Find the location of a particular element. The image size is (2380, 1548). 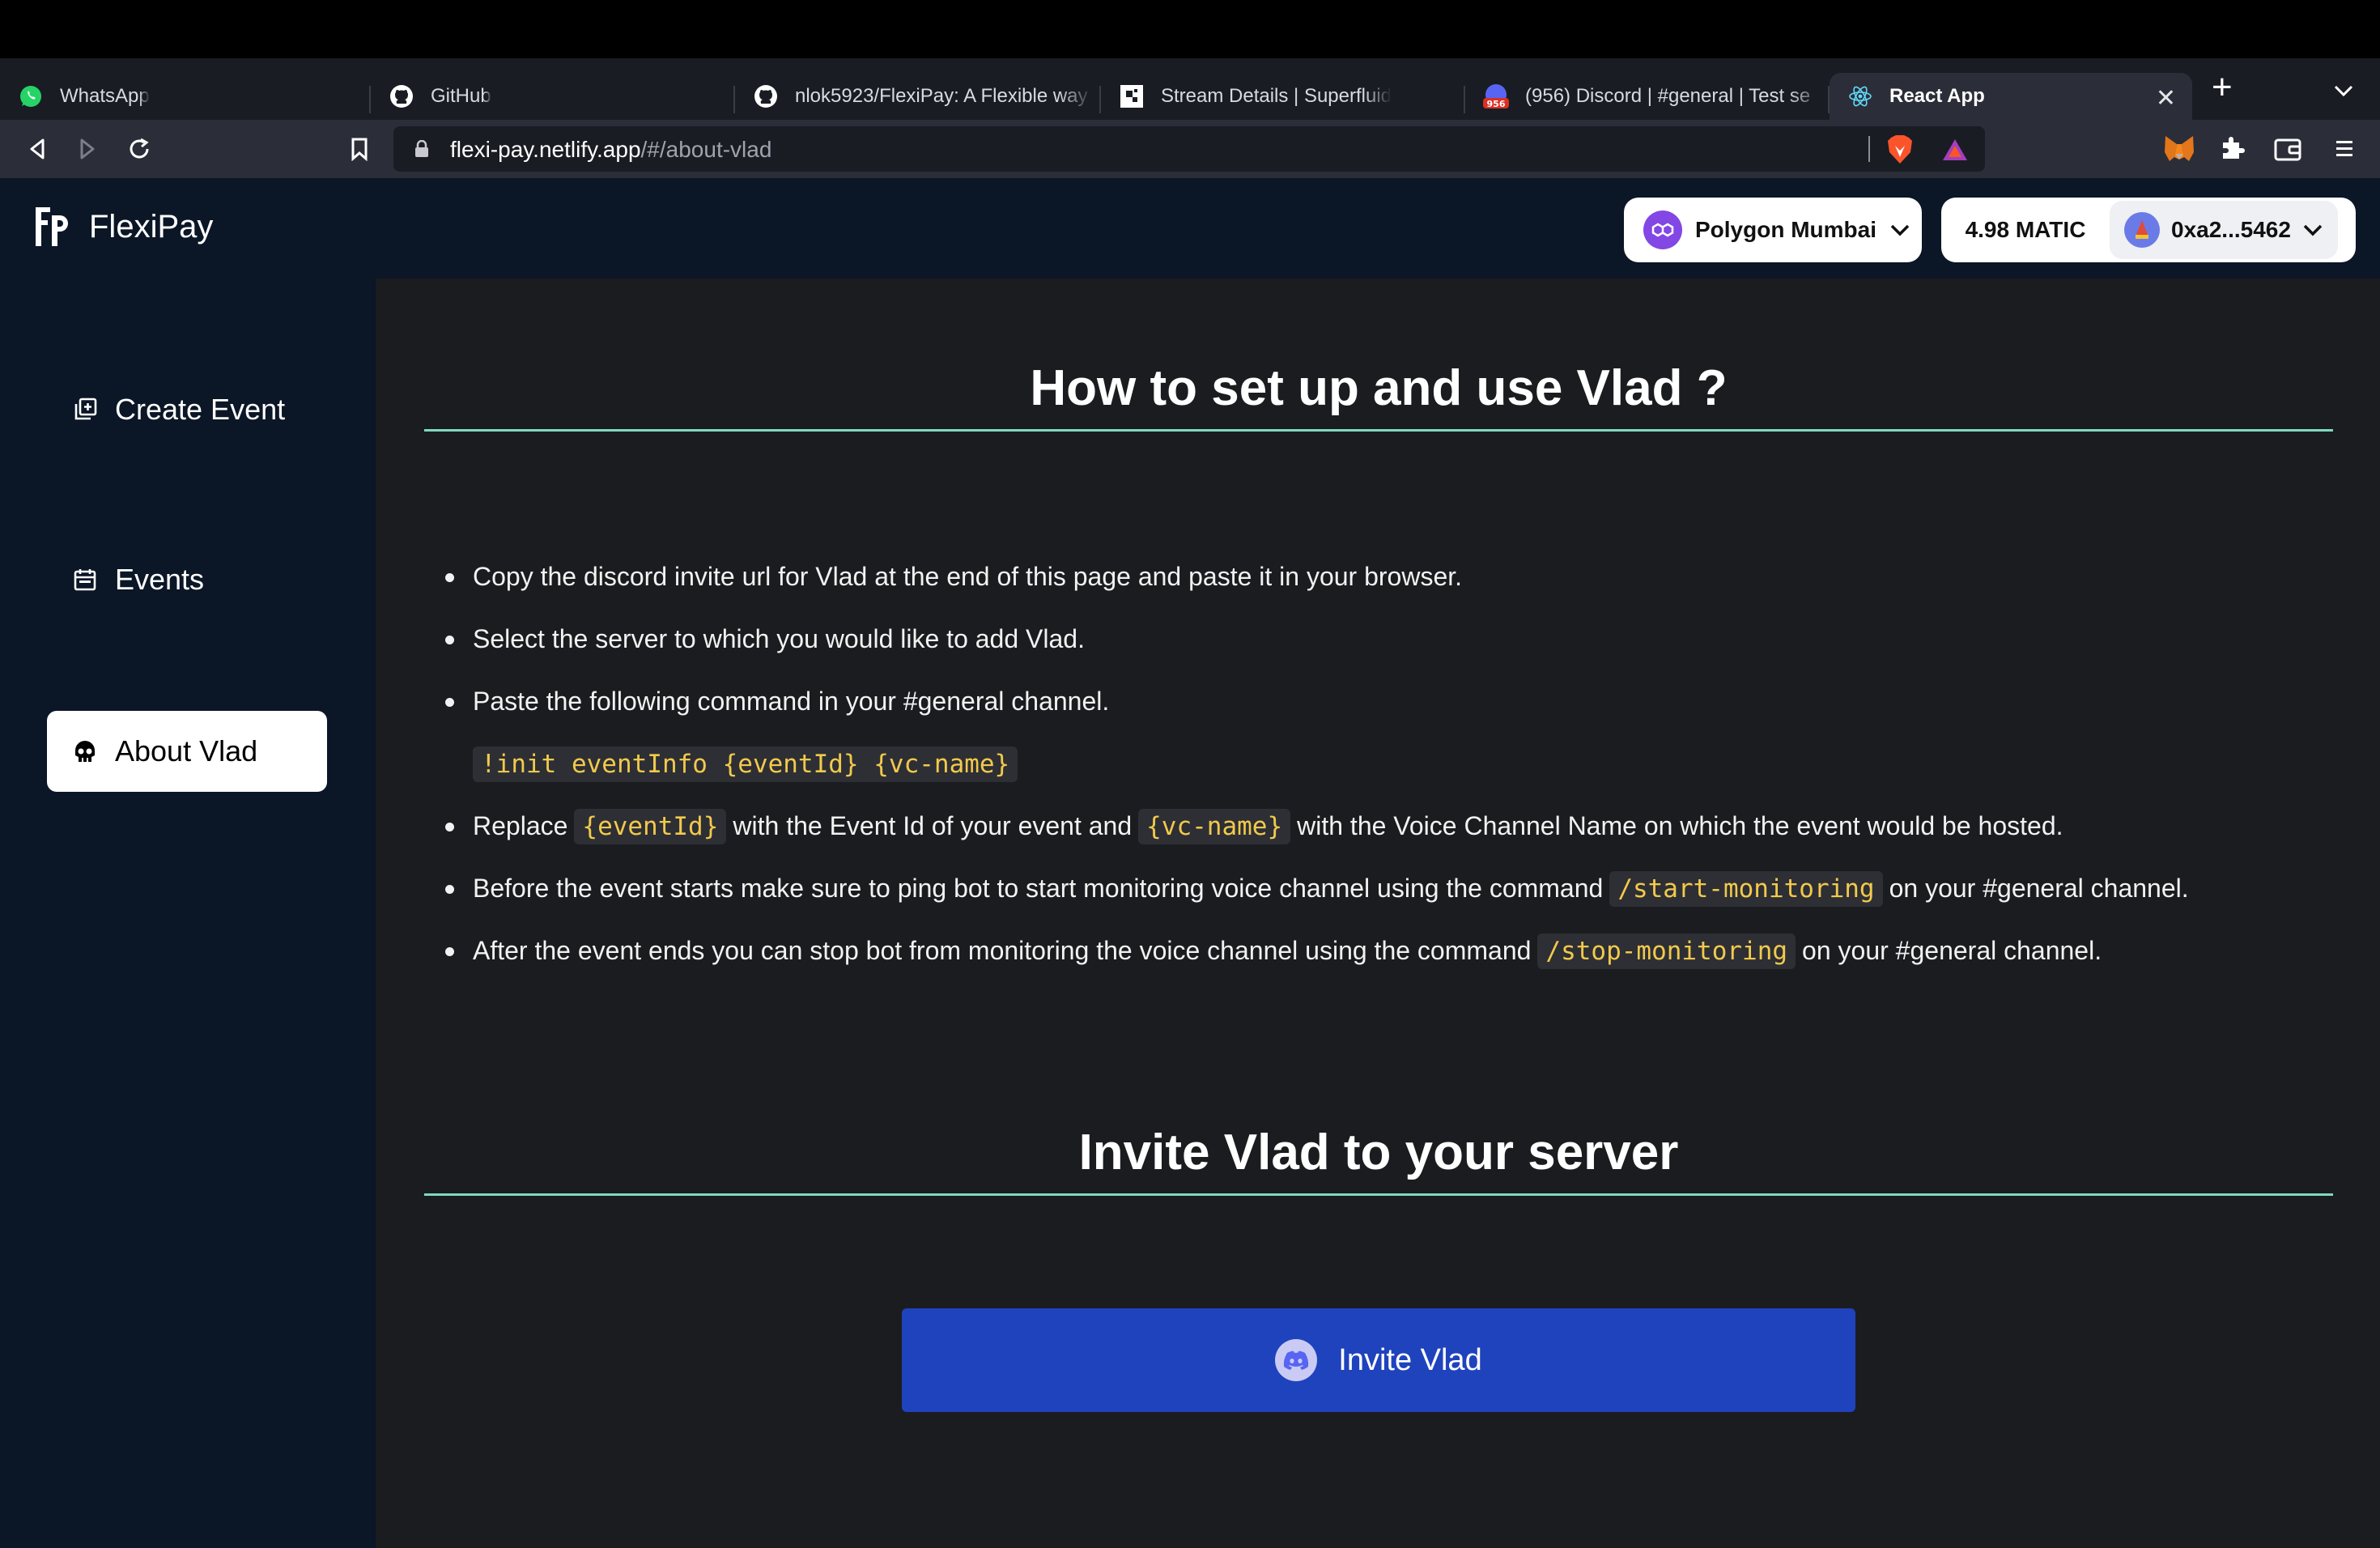

stop-monitoring-code: /stop-monitoring is located at coordinates (1666, 951).